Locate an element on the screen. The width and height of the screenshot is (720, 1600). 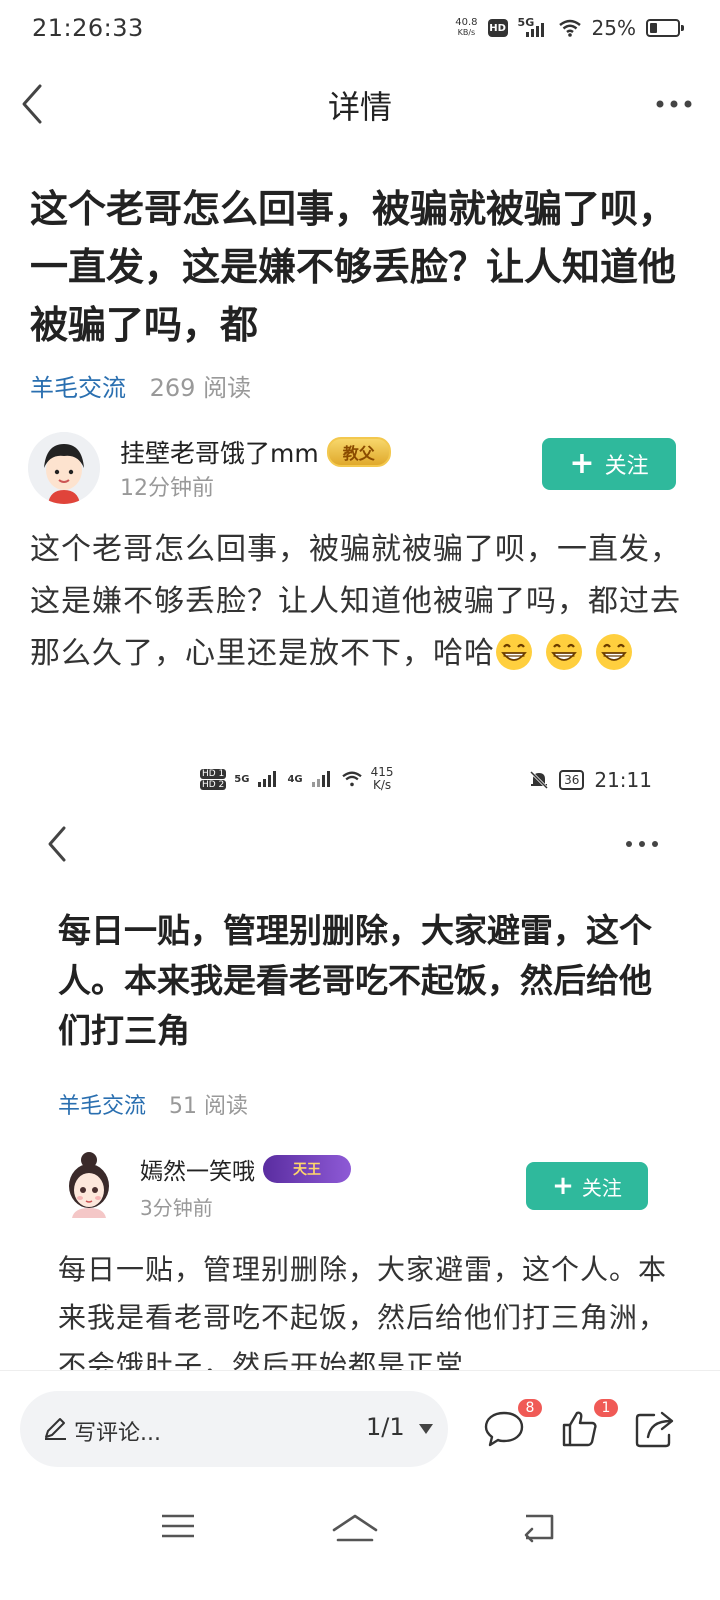
view-count: 269 阅读 is located at coordinates (200, 388).